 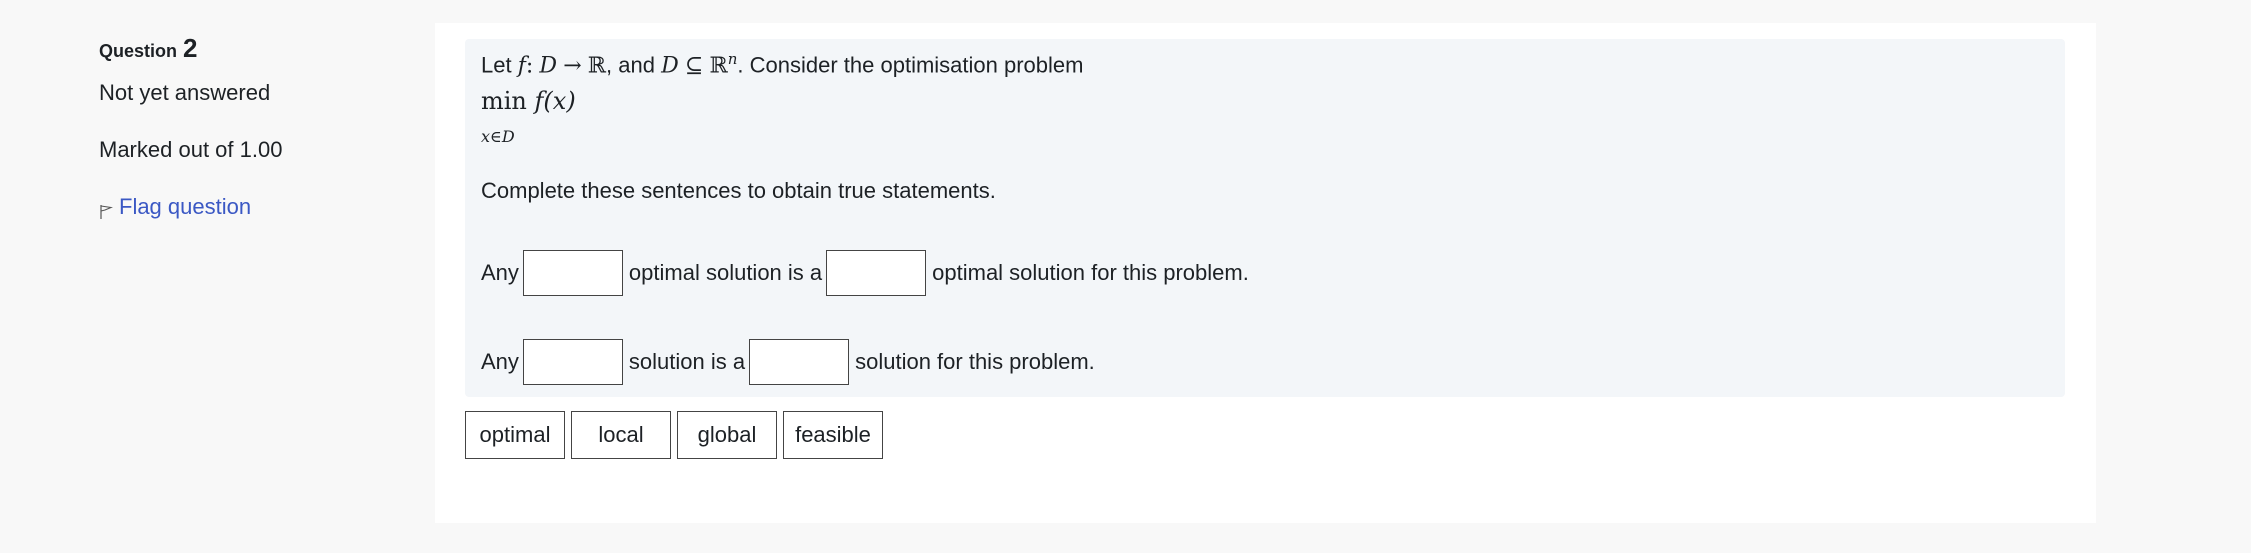 I want to click on intro-prefix: Let, so click(x=496, y=65).